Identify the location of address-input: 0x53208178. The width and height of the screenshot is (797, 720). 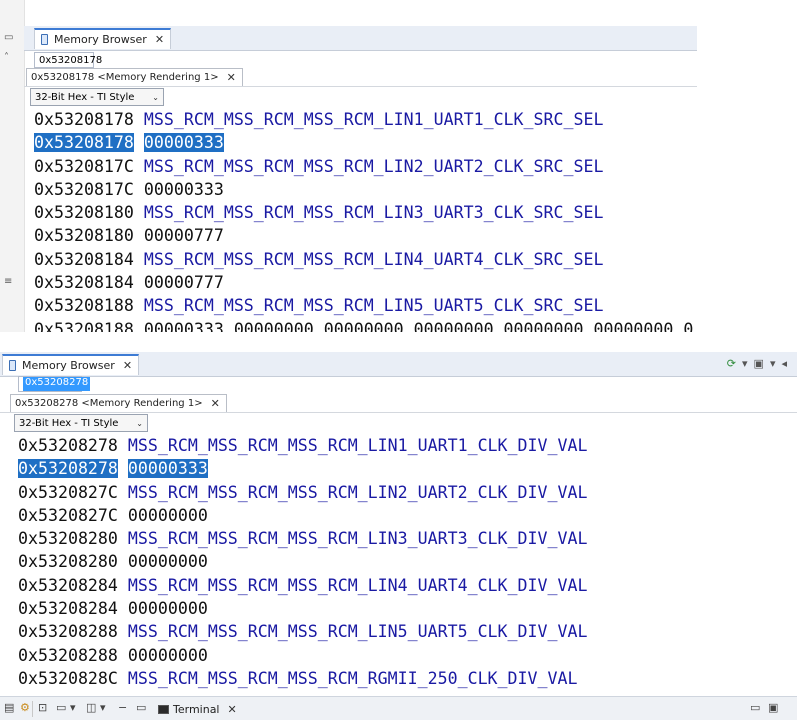
(68, 60).